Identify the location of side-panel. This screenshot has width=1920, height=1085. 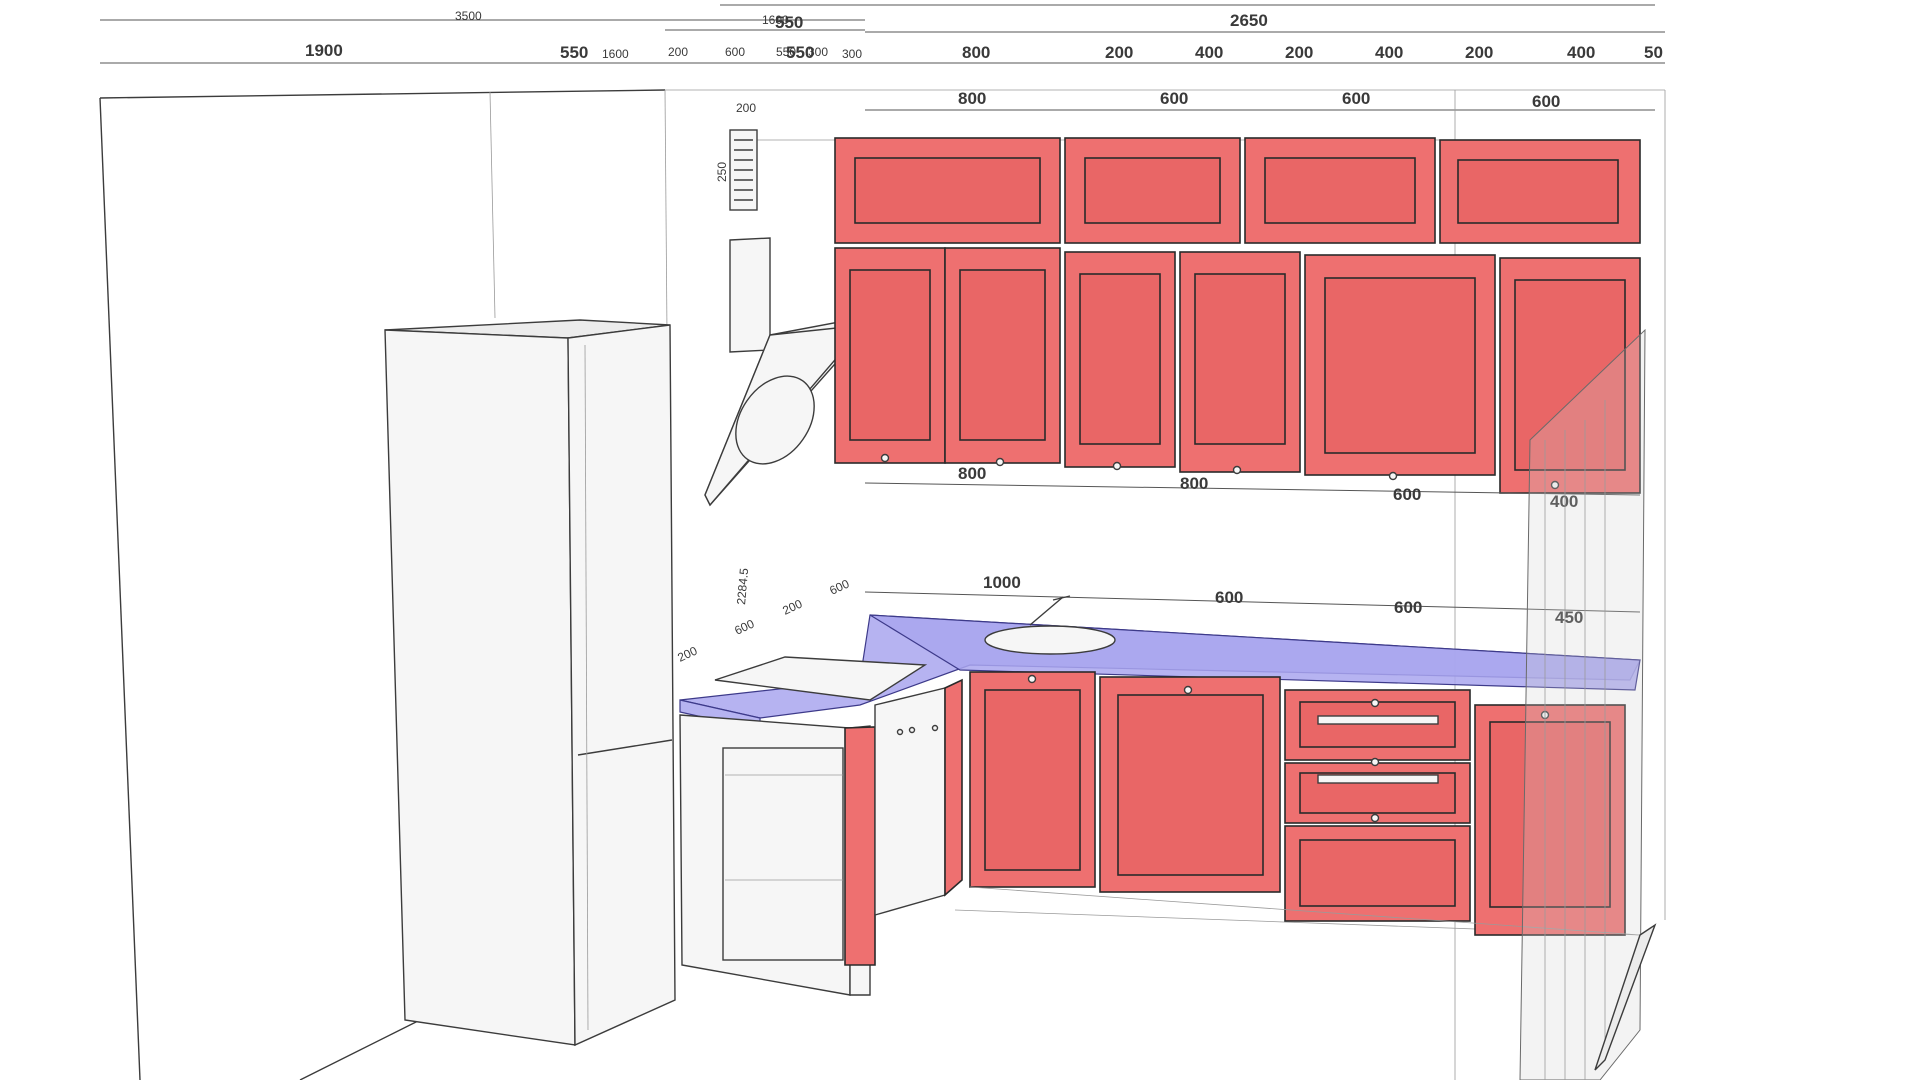
(1588, 704).